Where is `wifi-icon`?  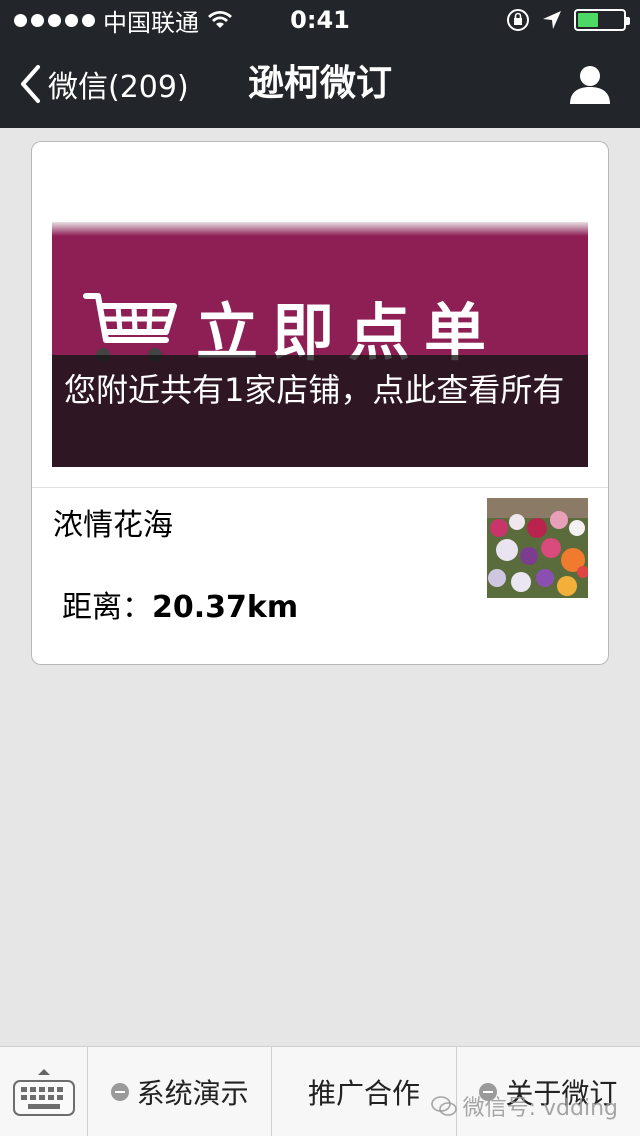 wifi-icon is located at coordinates (220, 19).